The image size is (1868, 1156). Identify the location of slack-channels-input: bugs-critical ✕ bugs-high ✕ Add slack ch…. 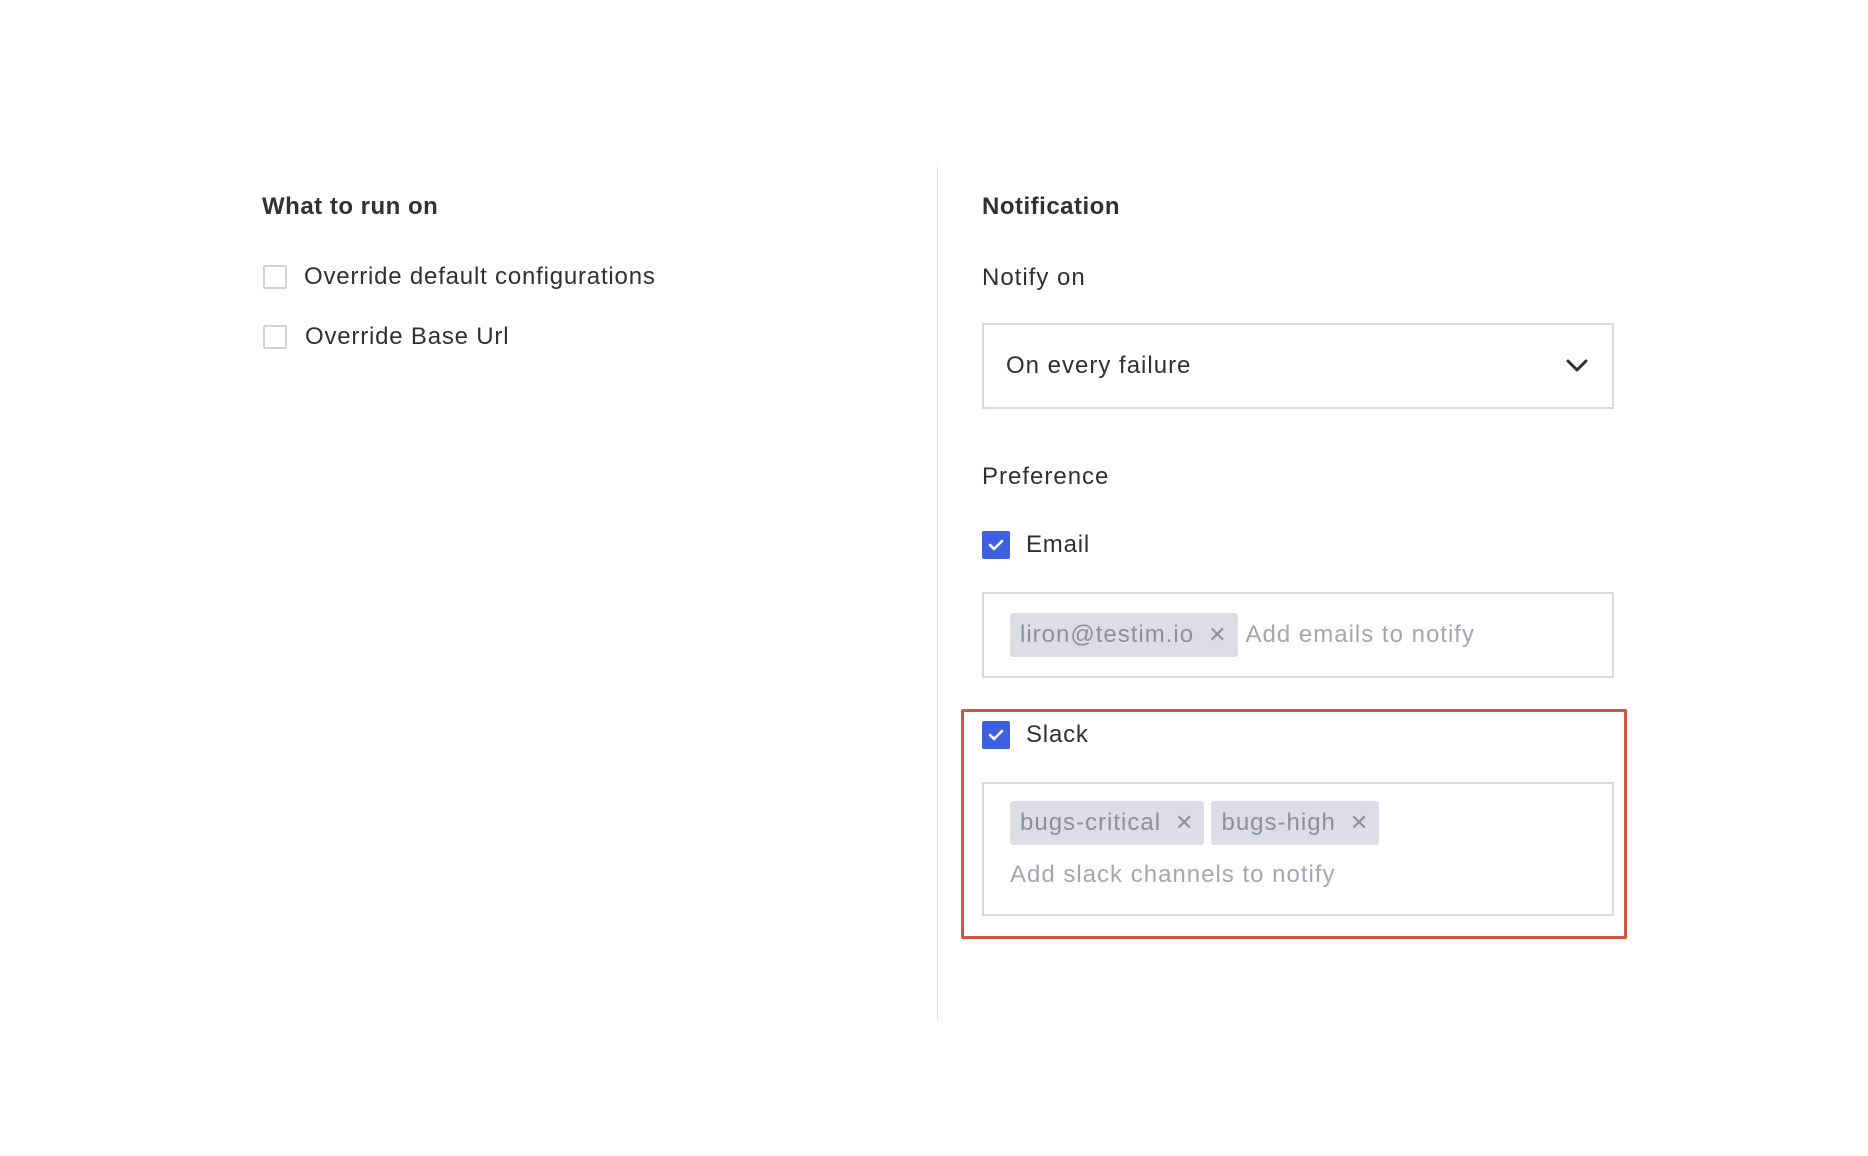
(1298, 849).